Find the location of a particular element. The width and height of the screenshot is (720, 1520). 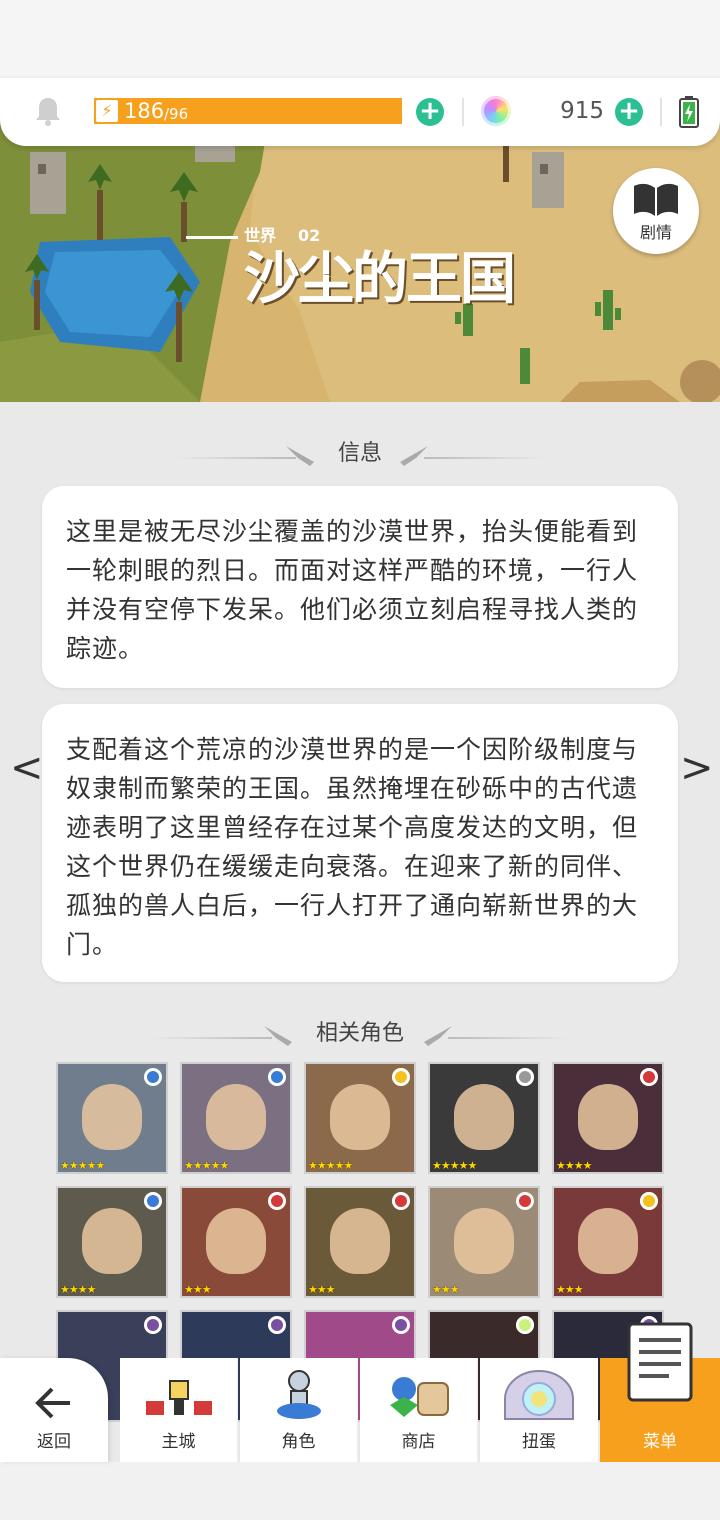

gacha-icon is located at coordinates (539, 1395).